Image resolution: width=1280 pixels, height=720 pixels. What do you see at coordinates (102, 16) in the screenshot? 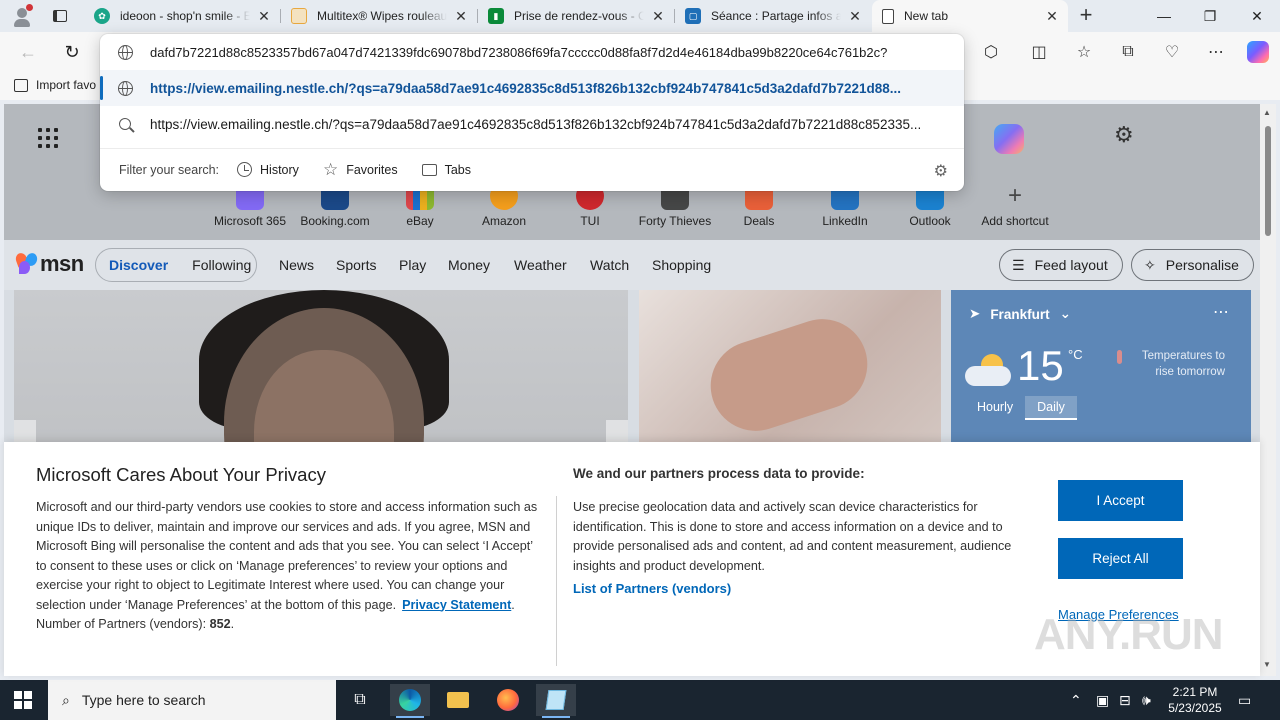
I see `tab-favicon-icon: ✿` at bounding box center [102, 16].